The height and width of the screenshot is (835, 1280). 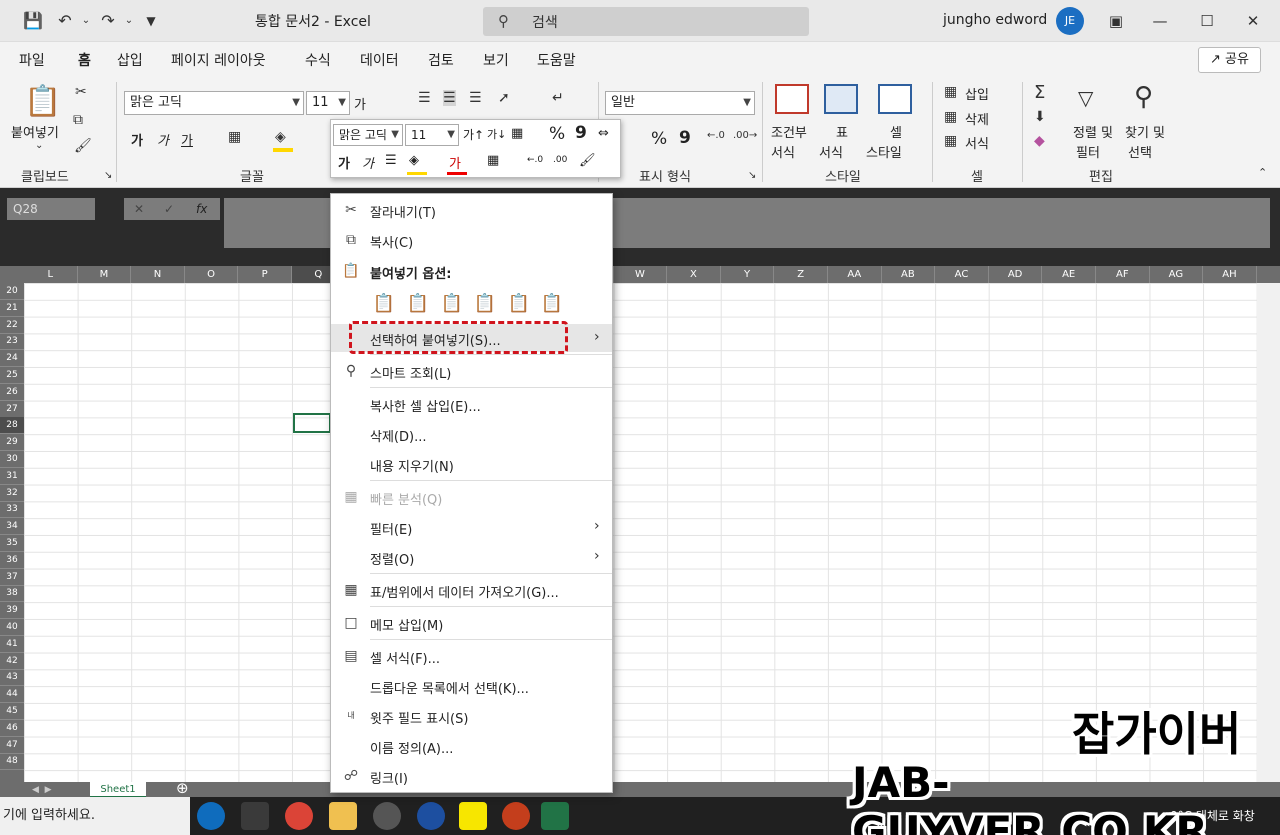 What do you see at coordinates (884, 151) in the screenshot?
I see `cell-styles-label-2: 스타일` at bounding box center [884, 151].